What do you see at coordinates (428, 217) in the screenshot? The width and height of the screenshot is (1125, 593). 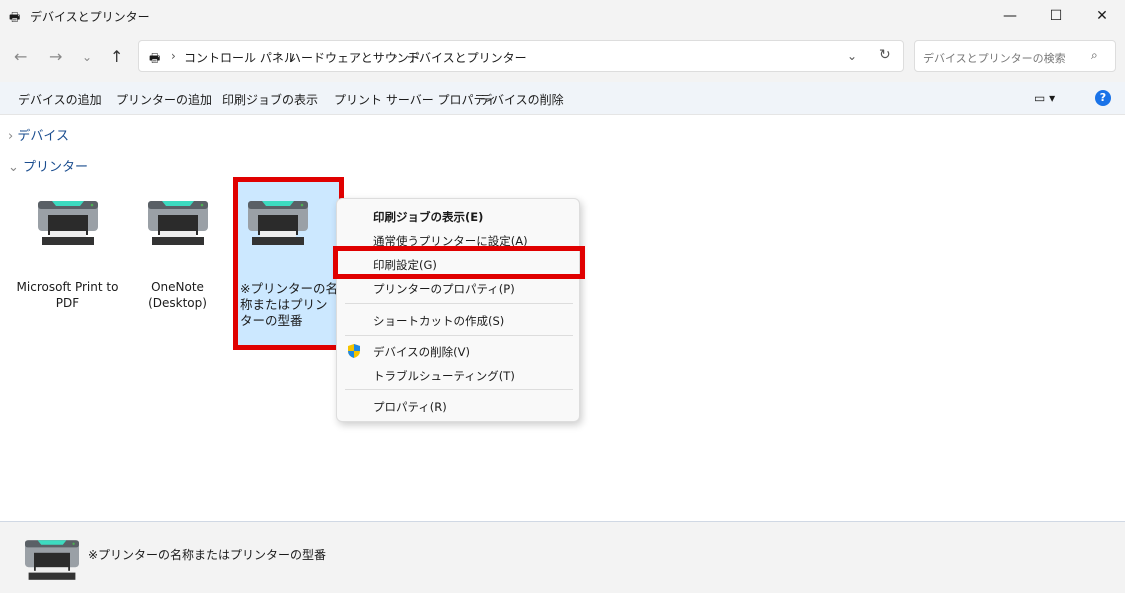 I see `menu-see-print-jobs: 印刷ジョブの表示(E)` at bounding box center [428, 217].